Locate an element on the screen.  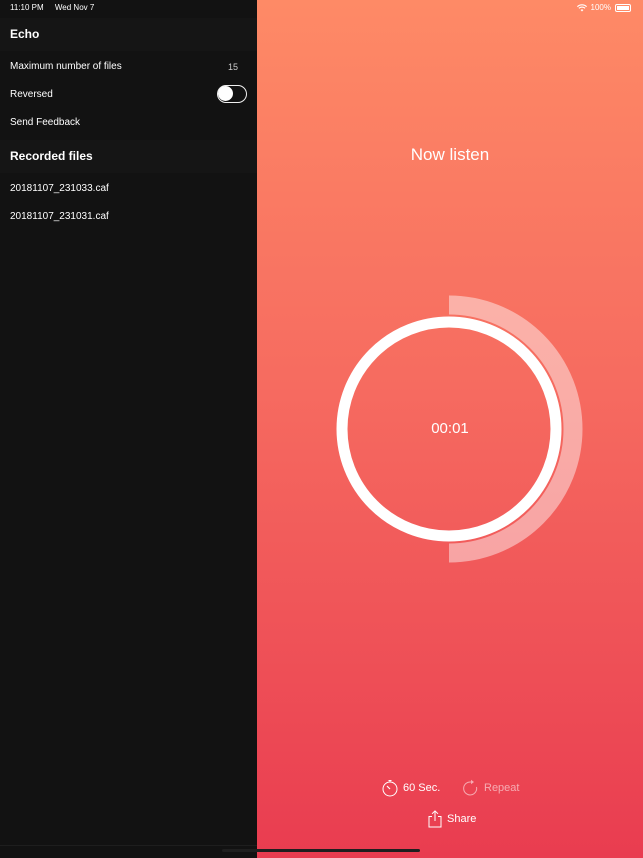
status-bar-left: 11:10 PM Wed Nov 7 is located at coordinates (56, 7).